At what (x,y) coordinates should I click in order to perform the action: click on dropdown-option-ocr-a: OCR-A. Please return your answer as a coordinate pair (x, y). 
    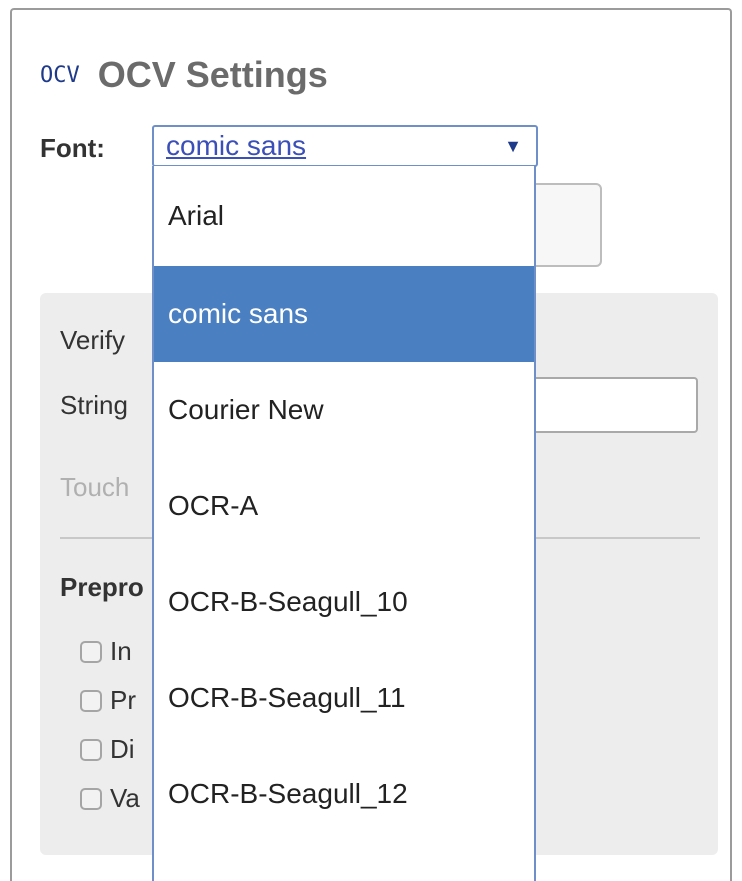
    Looking at the image, I should click on (344, 506).